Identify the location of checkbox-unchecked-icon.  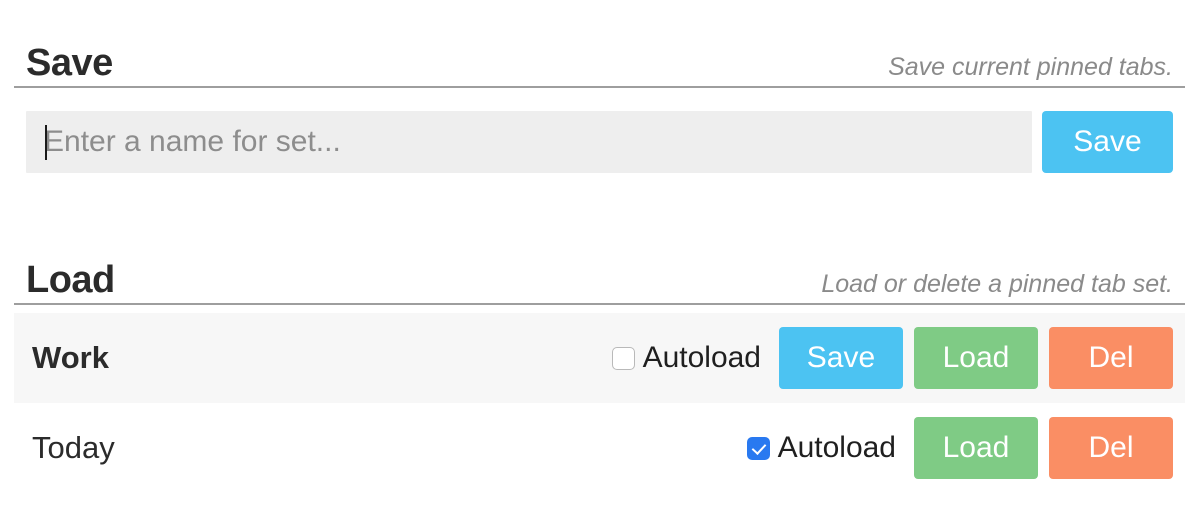
(623, 358).